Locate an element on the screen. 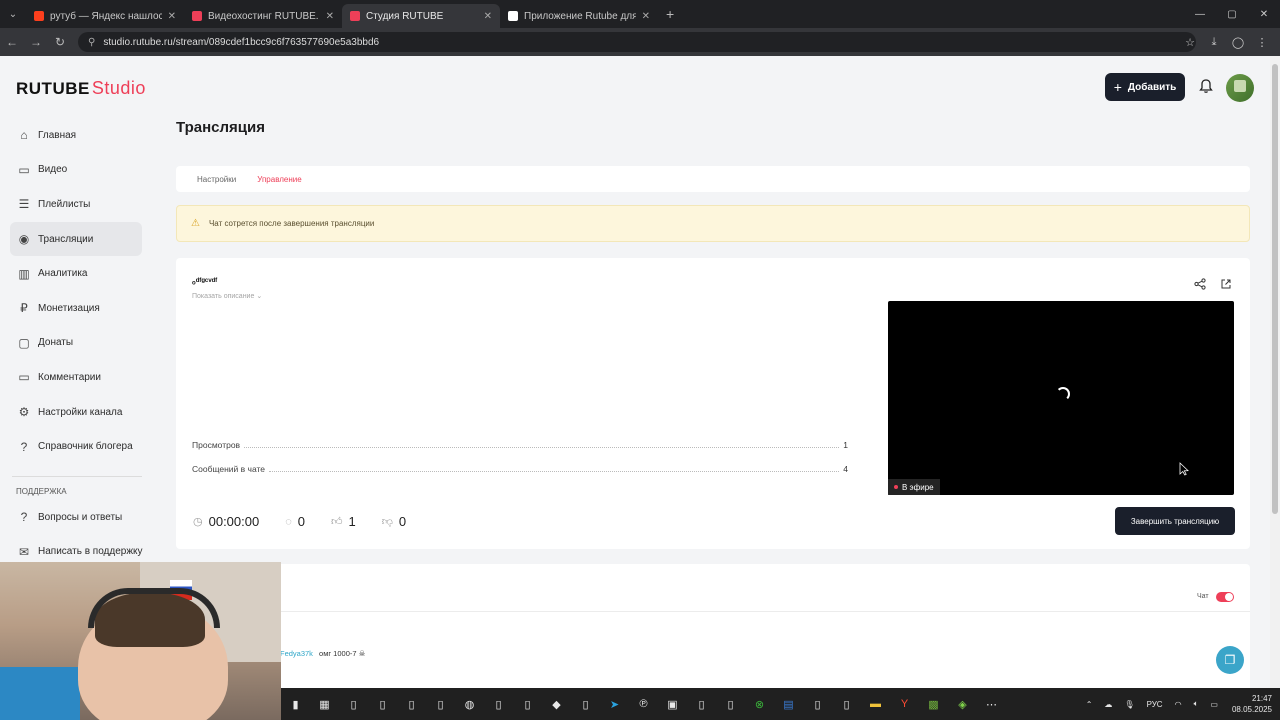 This screenshot has height=720, width=1280. taskbar-clock: 21:47 08.05.2025 is located at coordinates (1252, 704).